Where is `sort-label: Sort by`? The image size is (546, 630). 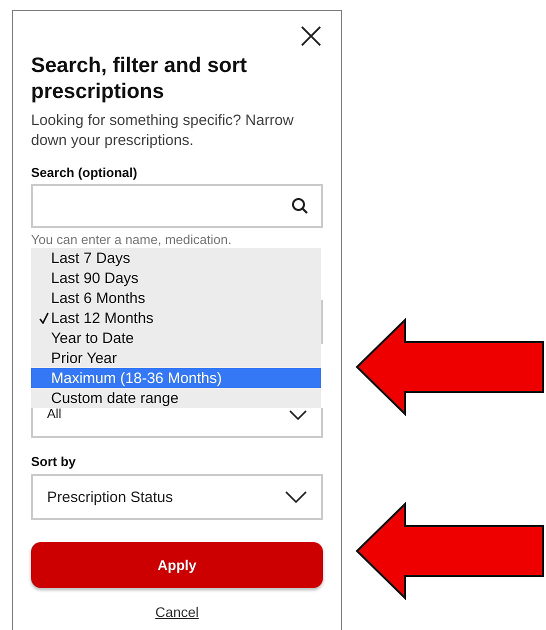 sort-label: Sort by is located at coordinates (54, 461).